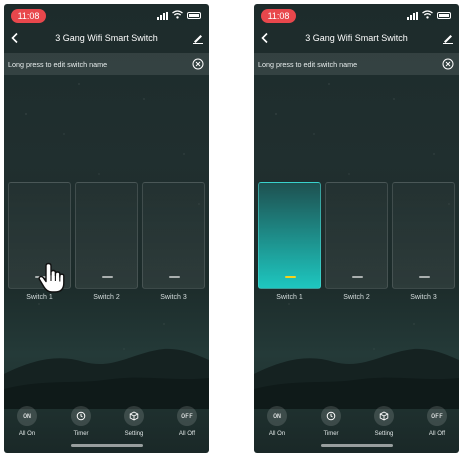 This screenshot has width=464, height=457. Describe the element at coordinates (290, 277) in the screenshot. I see `switch-1-indicator` at that location.